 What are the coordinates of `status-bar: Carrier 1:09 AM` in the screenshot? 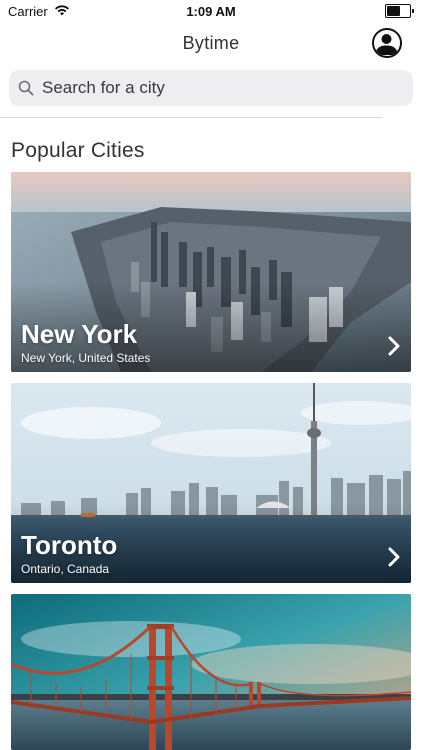 It's located at (211, 11).